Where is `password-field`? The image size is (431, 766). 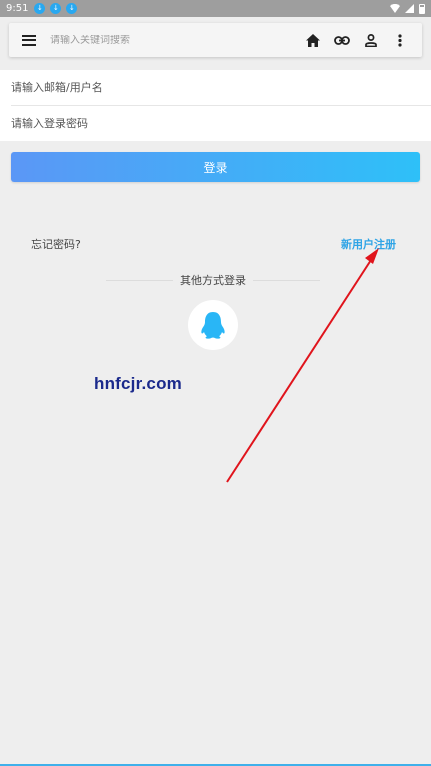 password-field is located at coordinates (215, 123).